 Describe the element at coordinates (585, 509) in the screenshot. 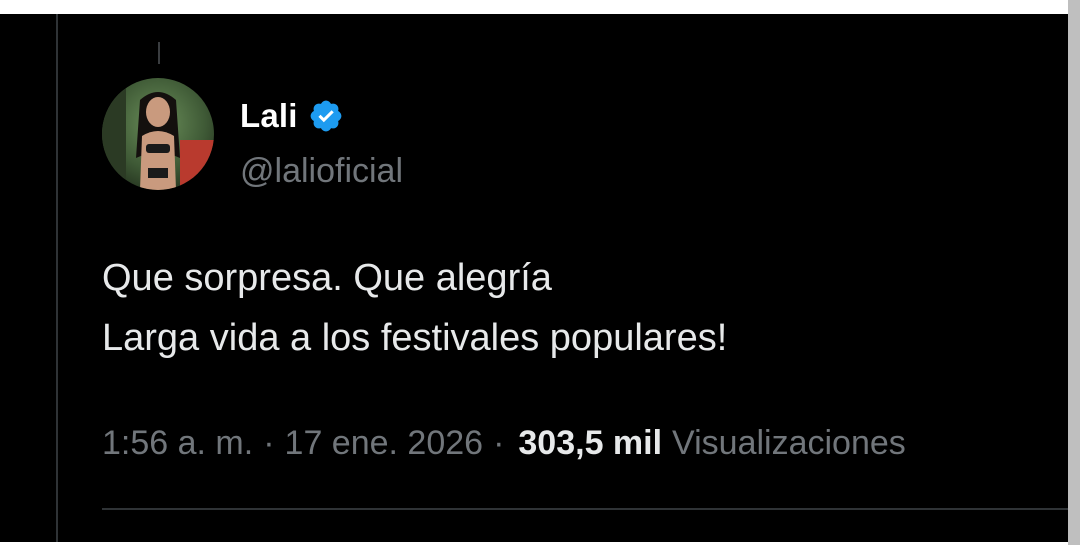

I see `divider` at that location.